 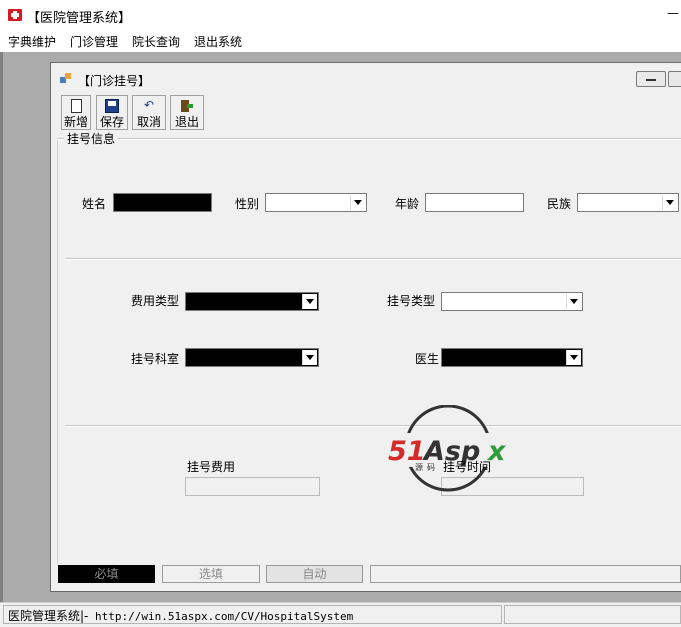 What do you see at coordinates (369, 139) in the screenshot?
I see `group-top-border` at bounding box center [369, 139].